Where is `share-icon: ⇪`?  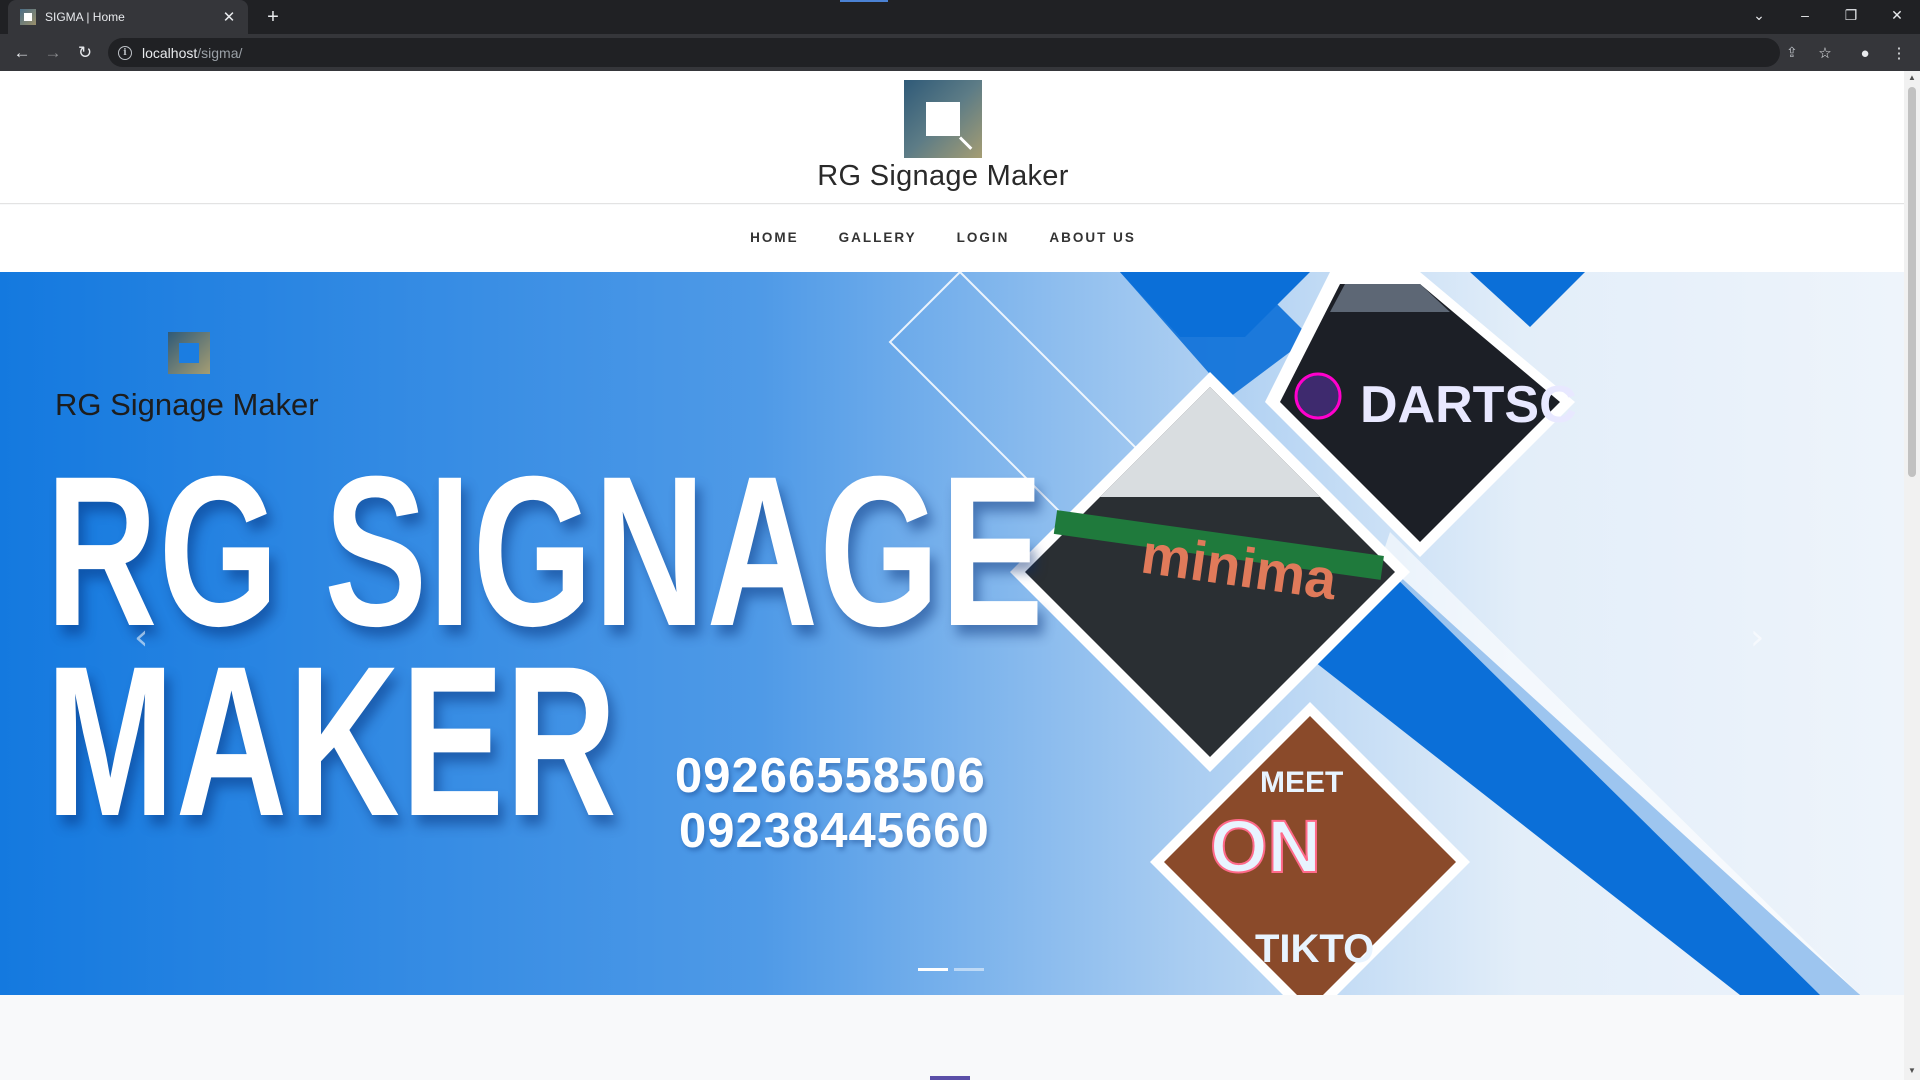 share-icon: ⇪ is located at coordinates (1792, 52).